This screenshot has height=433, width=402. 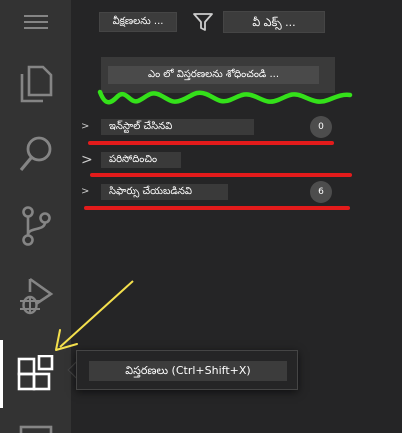 I want to click on search-button, so click(x=35, y=154).